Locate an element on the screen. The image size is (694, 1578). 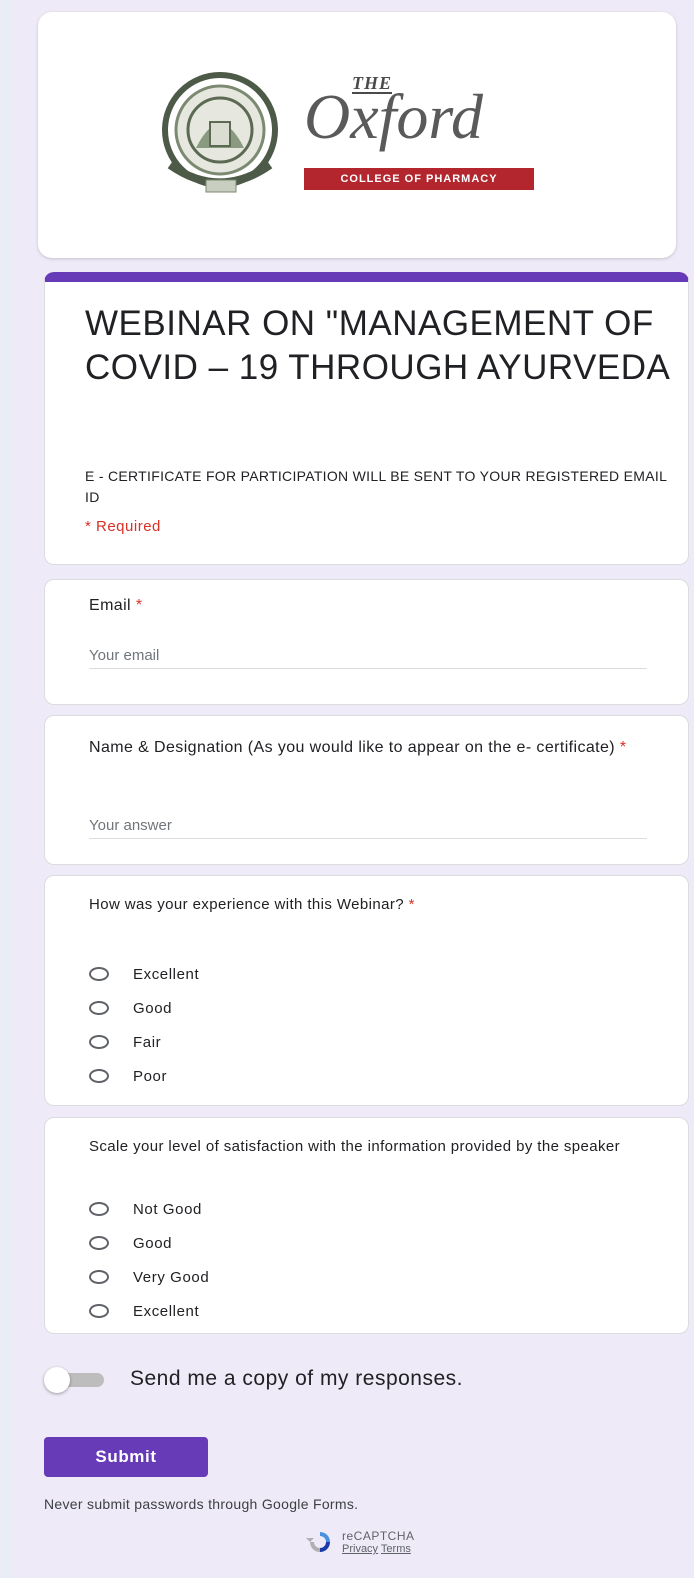
experience-option-excellent: Excellent is located at coordinates (144, 974).